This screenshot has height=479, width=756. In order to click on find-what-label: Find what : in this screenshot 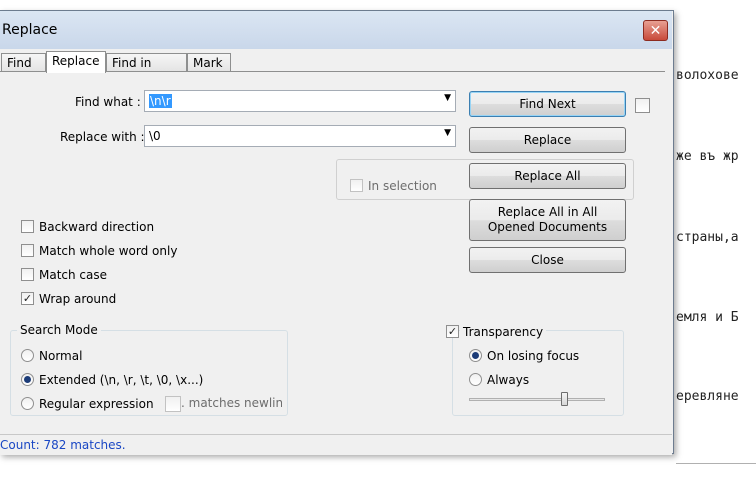, I will do `click(108, 102)`.